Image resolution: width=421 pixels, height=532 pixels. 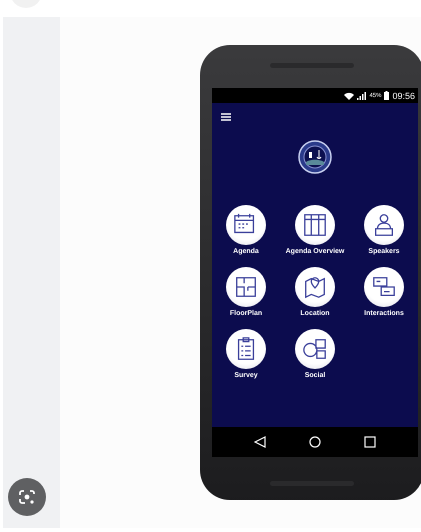 I want to click on menu-icon, so click(x=226, y=117).